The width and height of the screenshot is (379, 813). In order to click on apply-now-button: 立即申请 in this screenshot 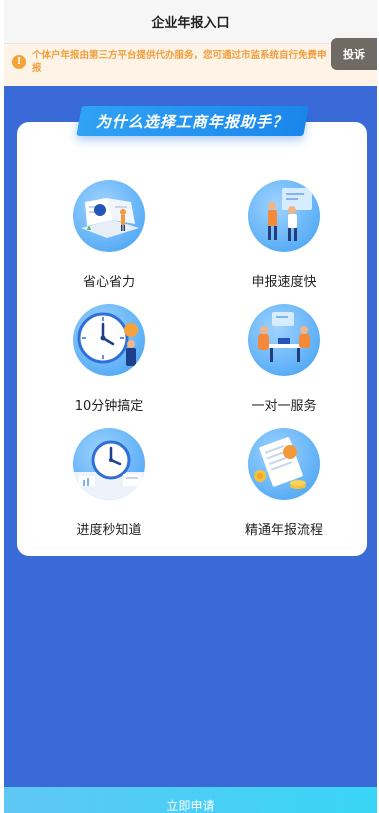, I will do `click(190, 800)`.